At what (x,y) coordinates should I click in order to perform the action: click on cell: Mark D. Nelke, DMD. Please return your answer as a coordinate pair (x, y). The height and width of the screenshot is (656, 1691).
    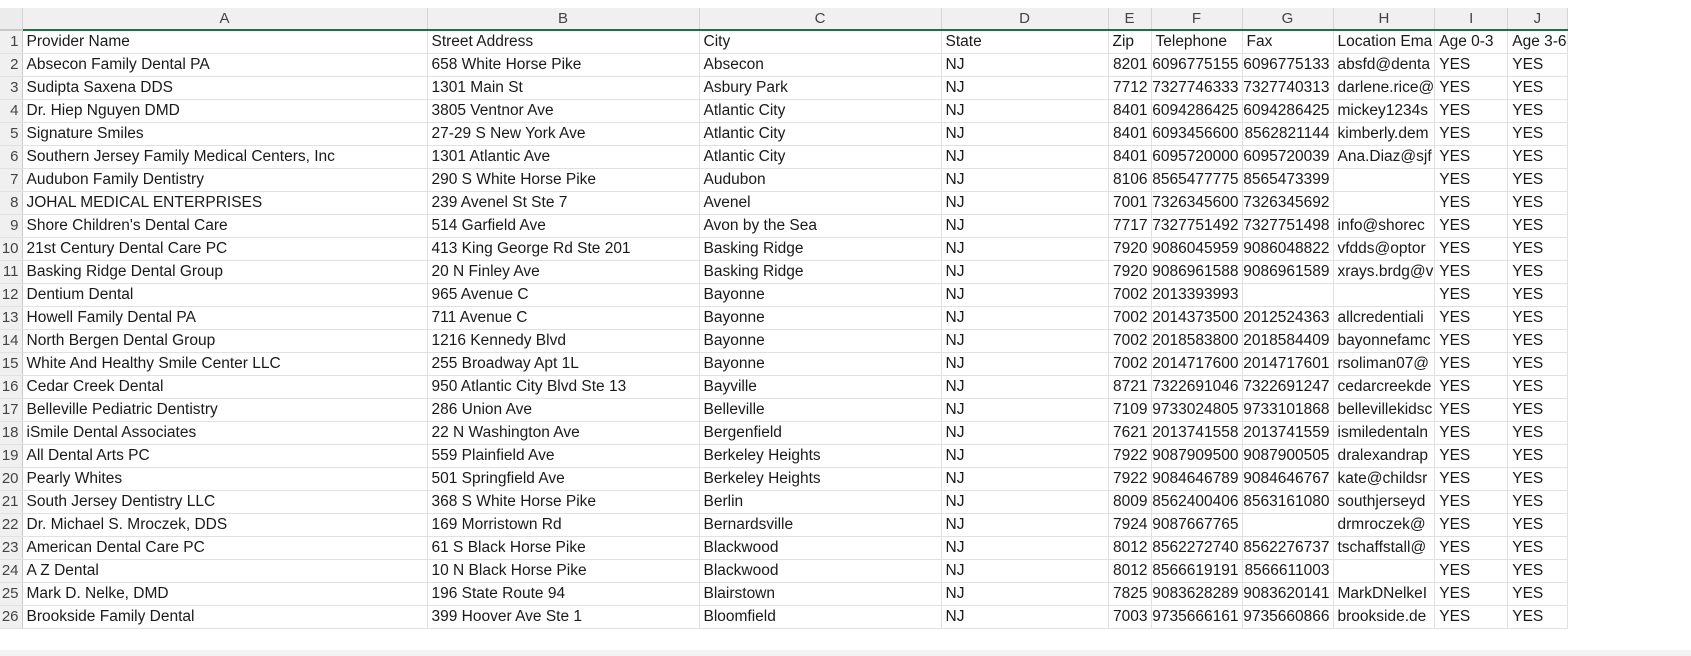
    Looking at the image, I should click on (225, 594).